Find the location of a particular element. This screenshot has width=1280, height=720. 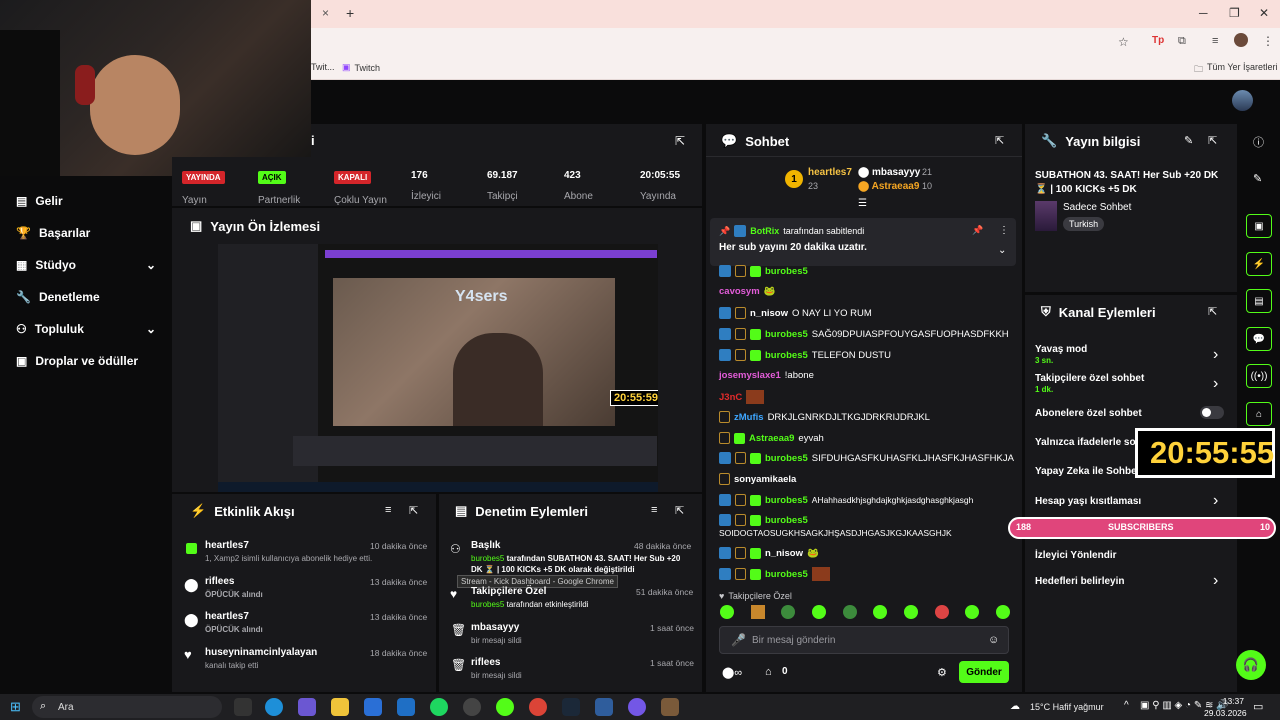

bookmark-star-icon: ☆ is located at coordinates (1123, 42).